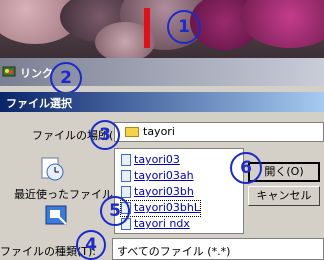  What do you see at coordinates (132, 132) in the screenshot?
I see `folder-icon` at bounding box center [132, 132].